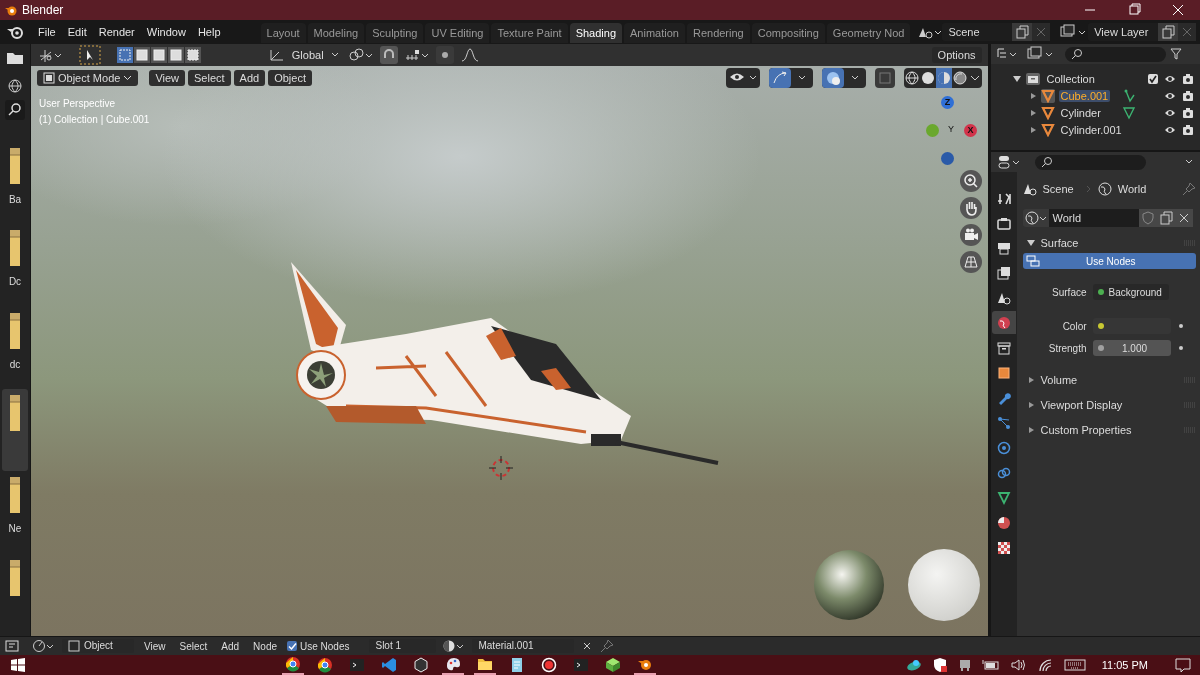  Describe the element at coordinates (868, 33) in the screenshot. I see `workspace-tab: Geometry Nod` at that location.